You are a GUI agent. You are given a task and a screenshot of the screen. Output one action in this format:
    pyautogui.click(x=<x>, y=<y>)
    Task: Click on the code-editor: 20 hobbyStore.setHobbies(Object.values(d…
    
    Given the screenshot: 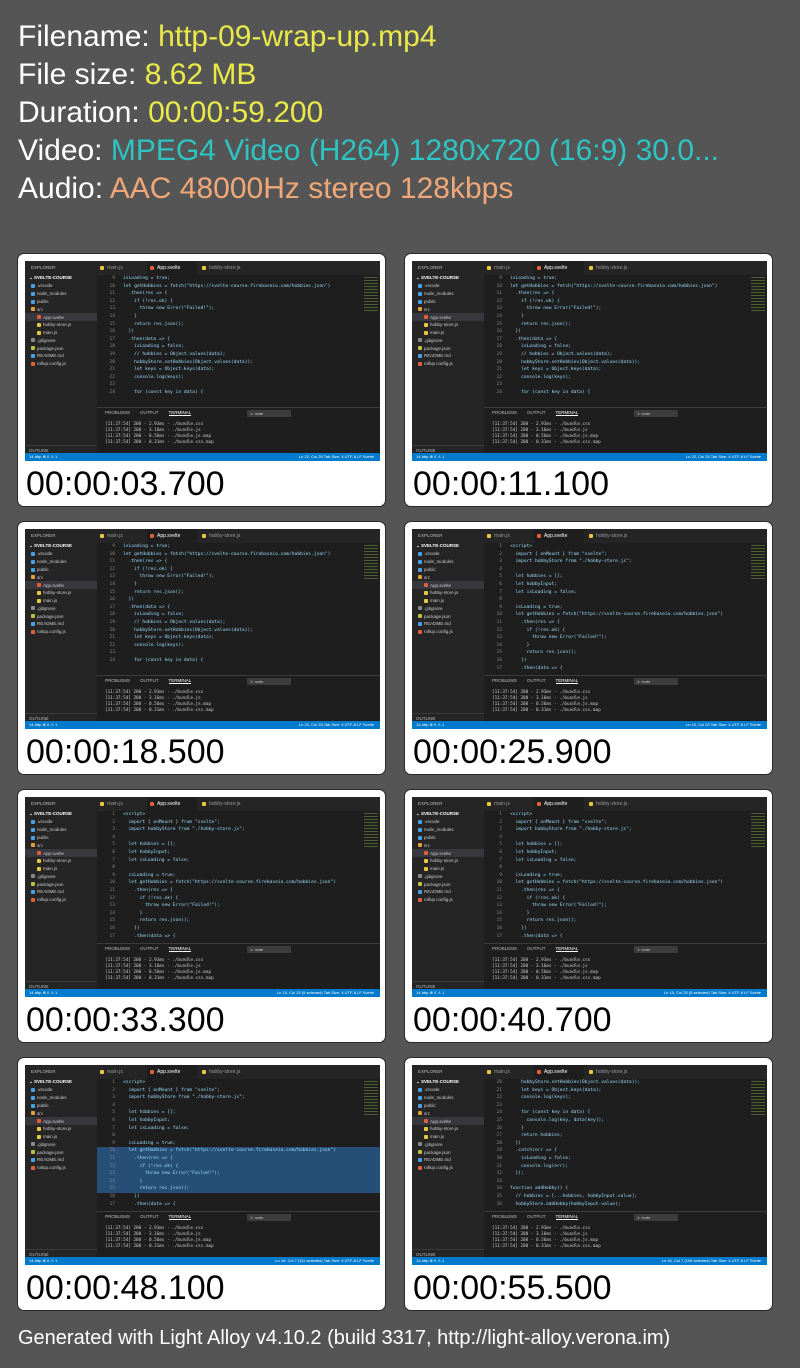 What is the action you would take?
    pyautogui.click(x=625, y=1145)
    